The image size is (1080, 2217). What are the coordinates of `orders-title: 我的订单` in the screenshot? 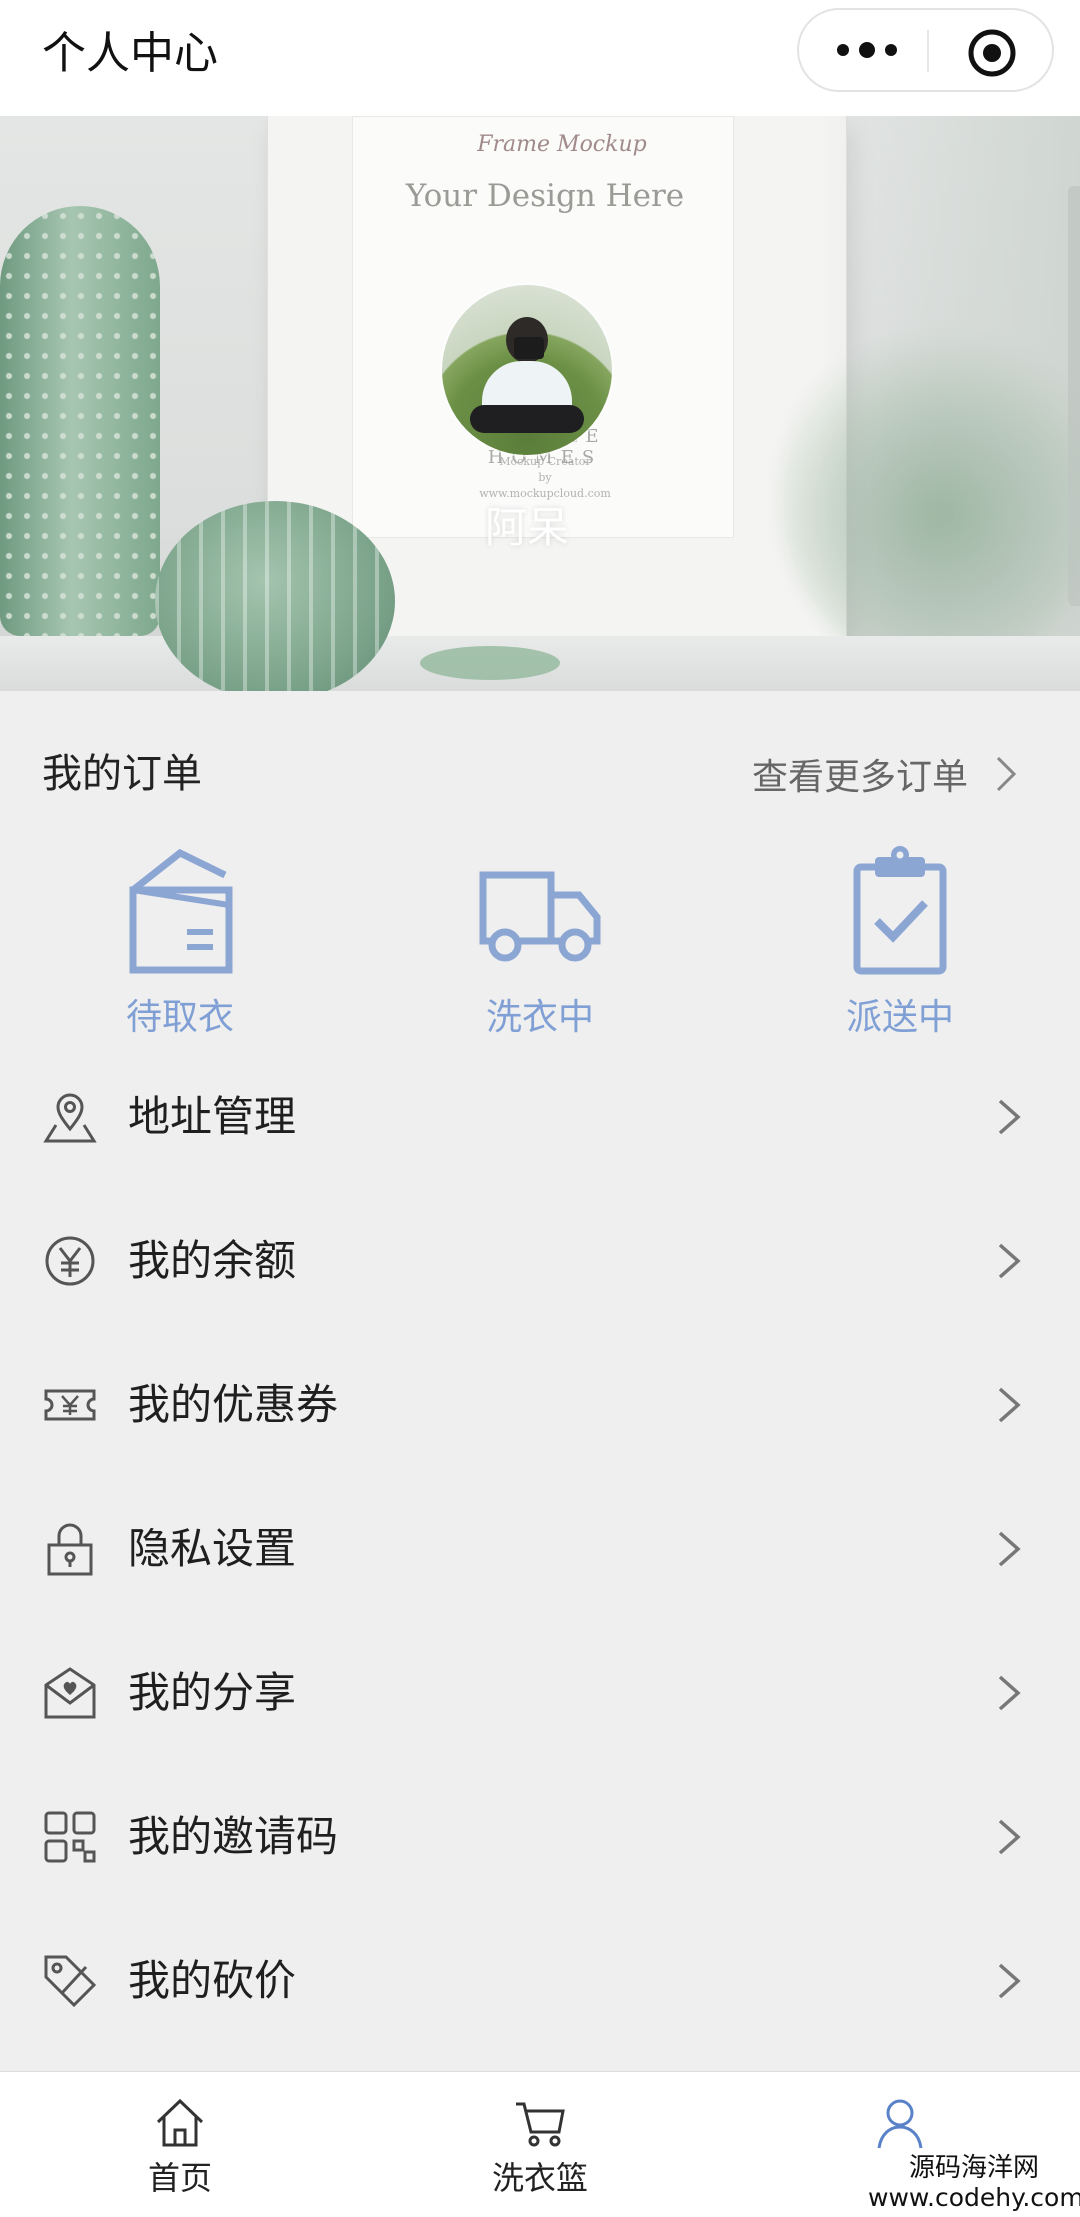 It's located at (122, 774).